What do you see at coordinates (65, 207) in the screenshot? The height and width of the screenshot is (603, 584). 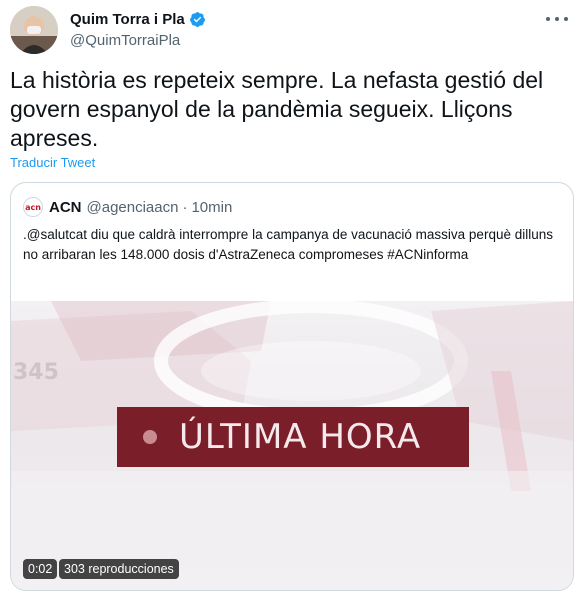 I see `quoted-author-name: ACN` at bounding box center [65, 207].